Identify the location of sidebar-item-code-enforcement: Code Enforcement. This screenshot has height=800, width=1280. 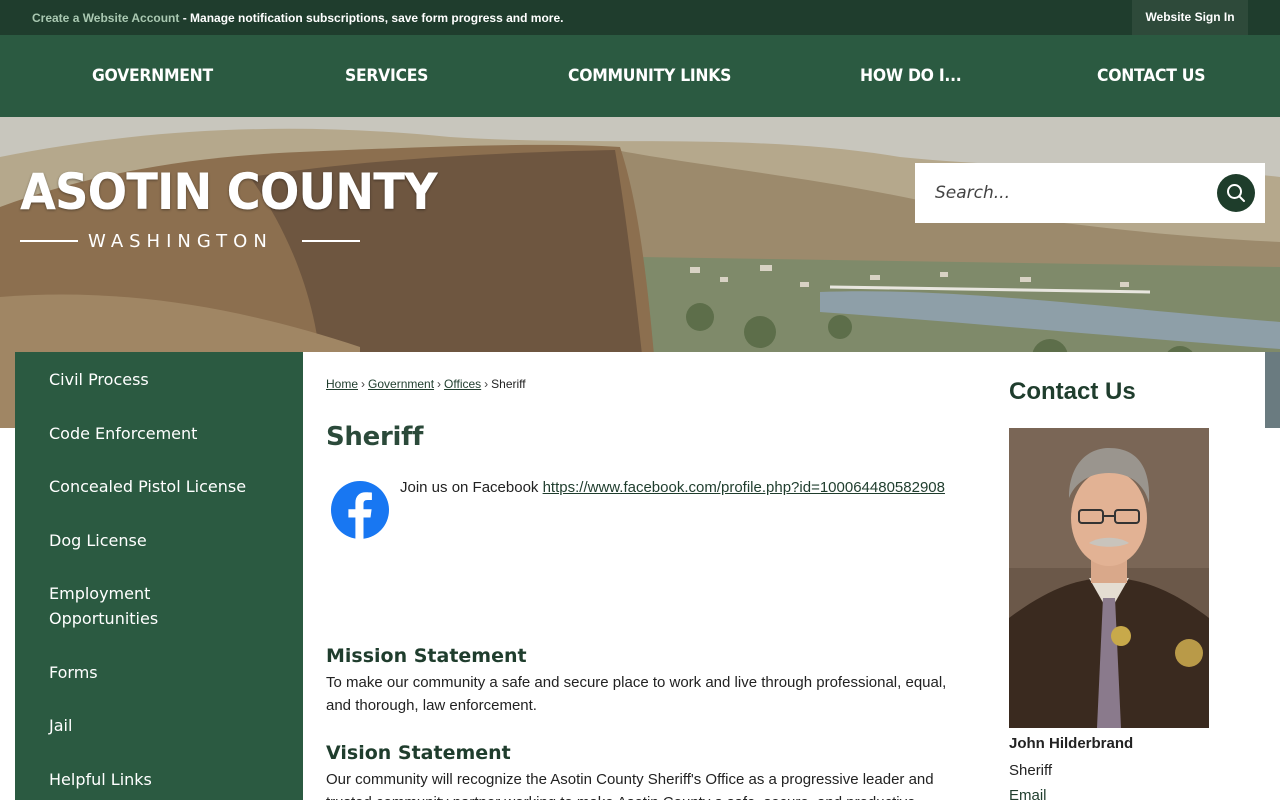
(164, 433).